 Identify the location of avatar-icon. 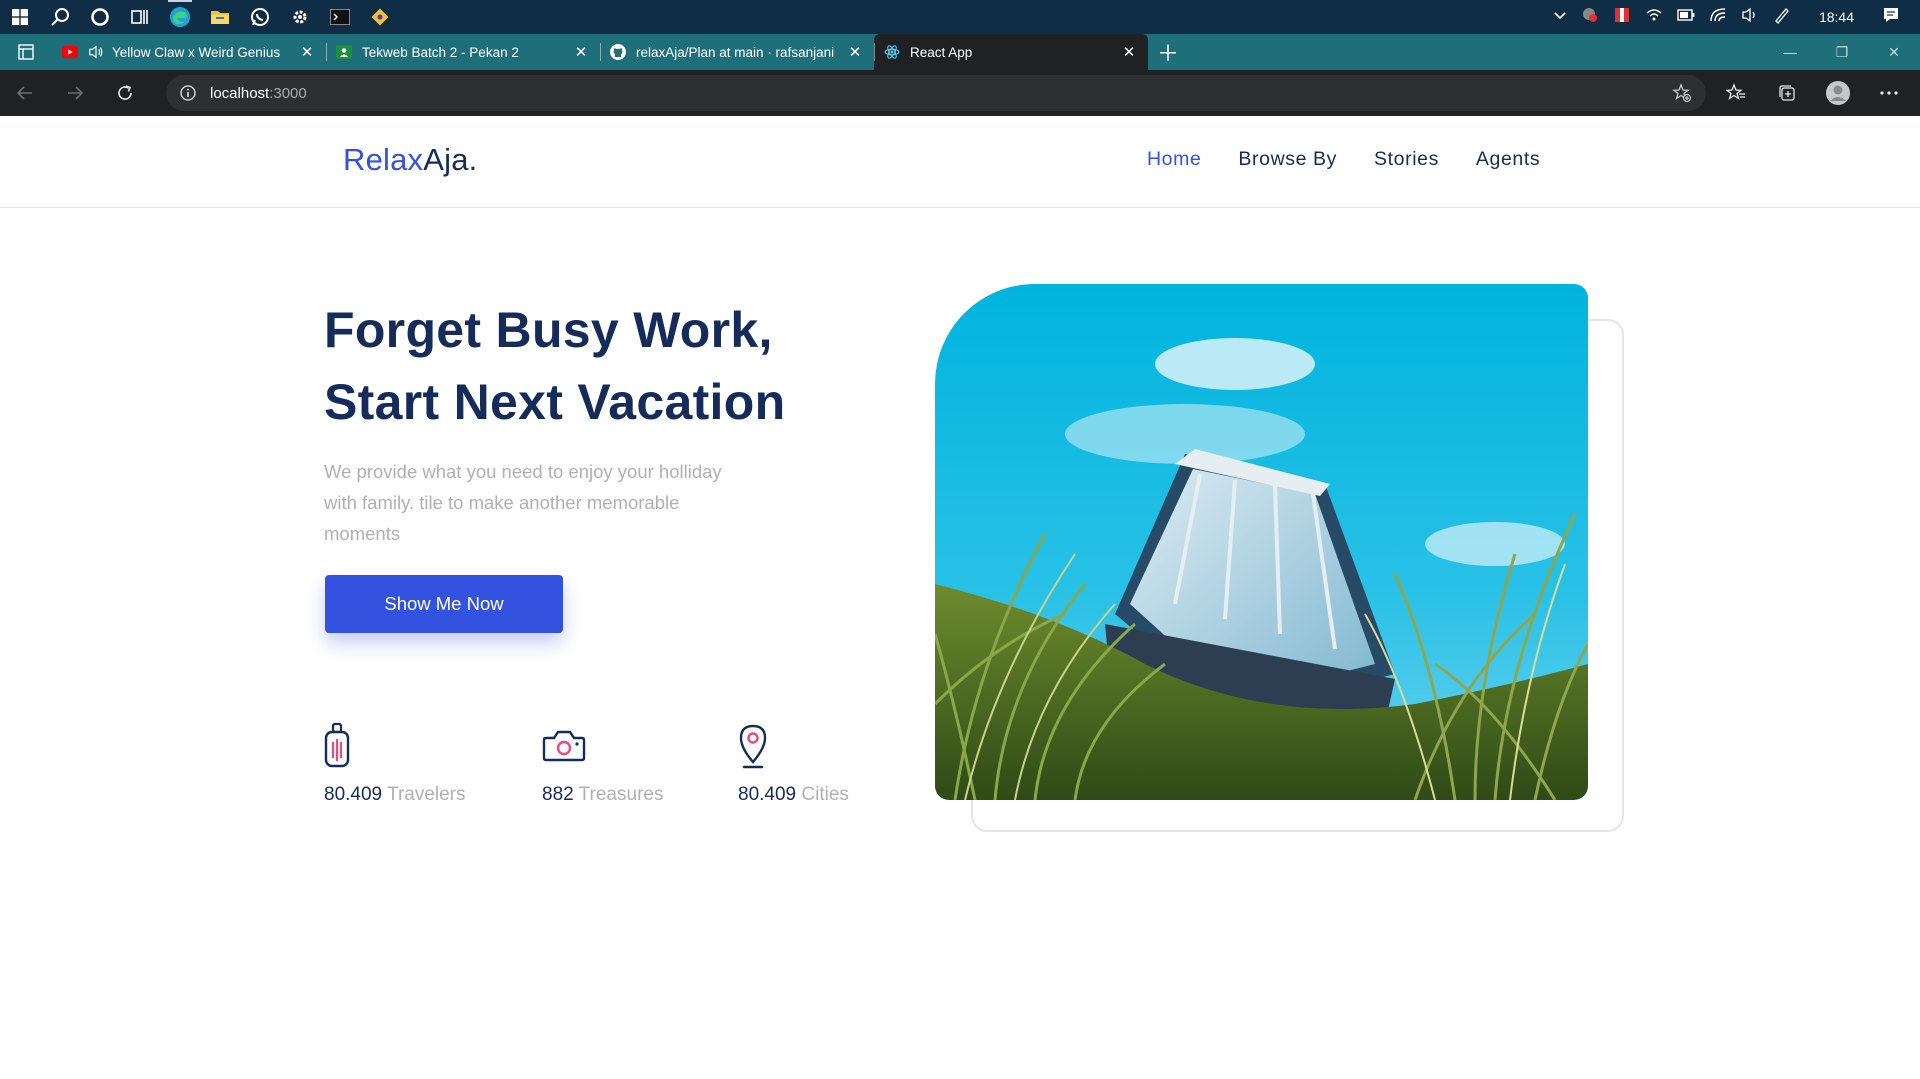
(1837, 93).